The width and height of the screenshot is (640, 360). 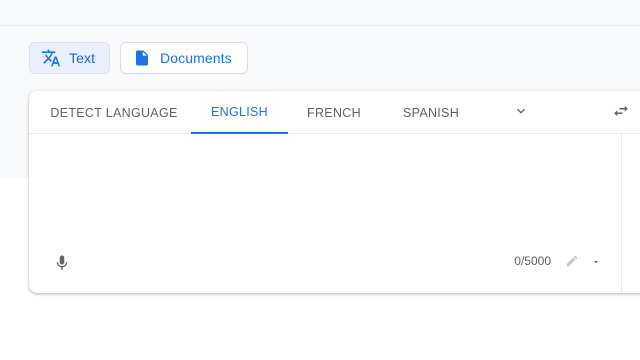 I want to click on documents-mode-label: Documents, so click(x=196, y=58).